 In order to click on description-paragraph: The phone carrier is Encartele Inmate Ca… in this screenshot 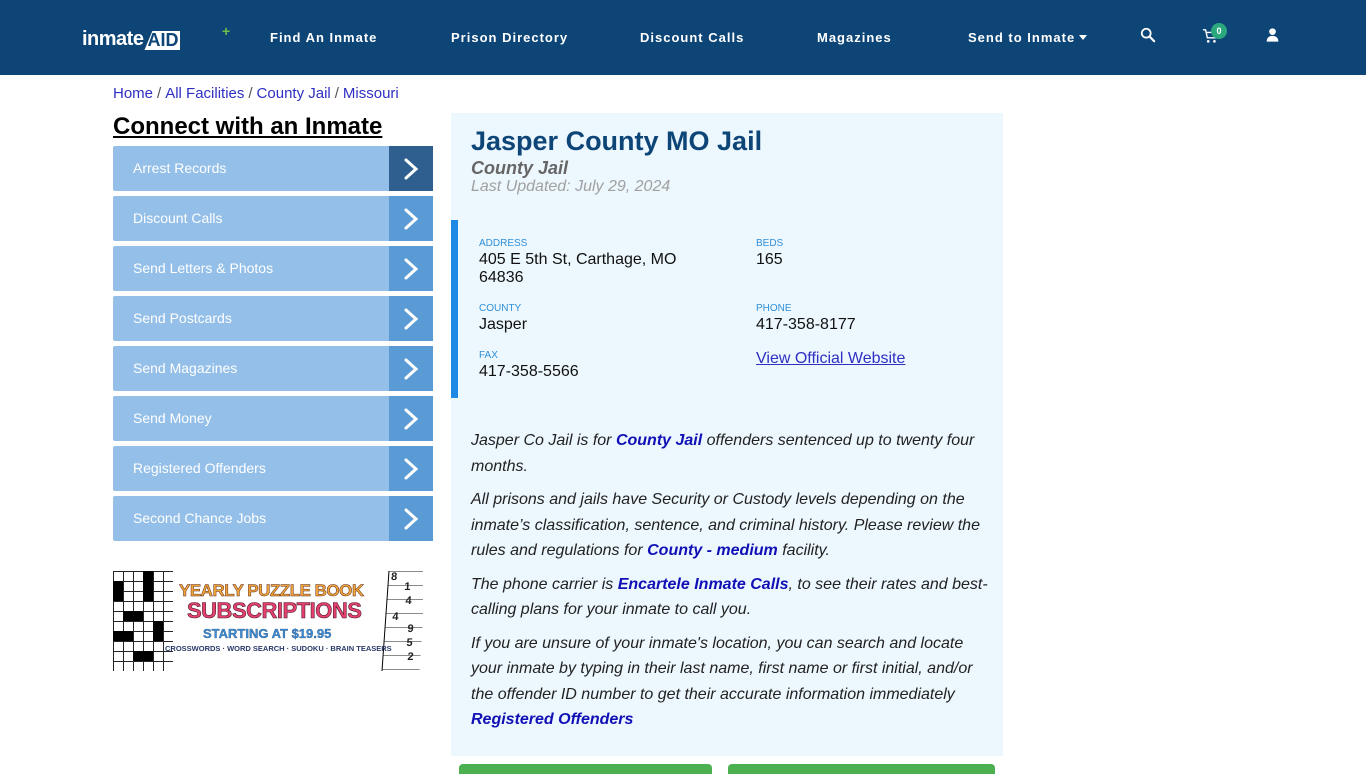, I will do `click(731, 597)`.